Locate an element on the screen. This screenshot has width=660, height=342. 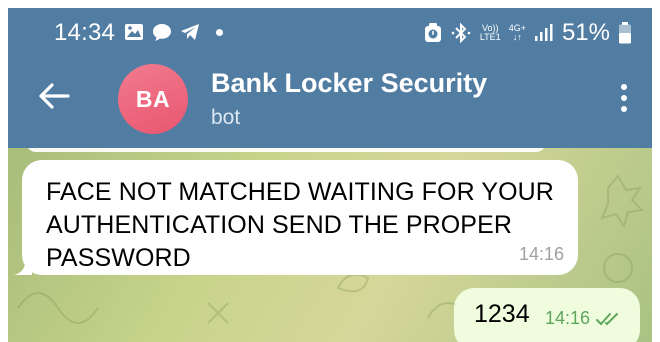
image-icon is located at coordinates (134, 32).